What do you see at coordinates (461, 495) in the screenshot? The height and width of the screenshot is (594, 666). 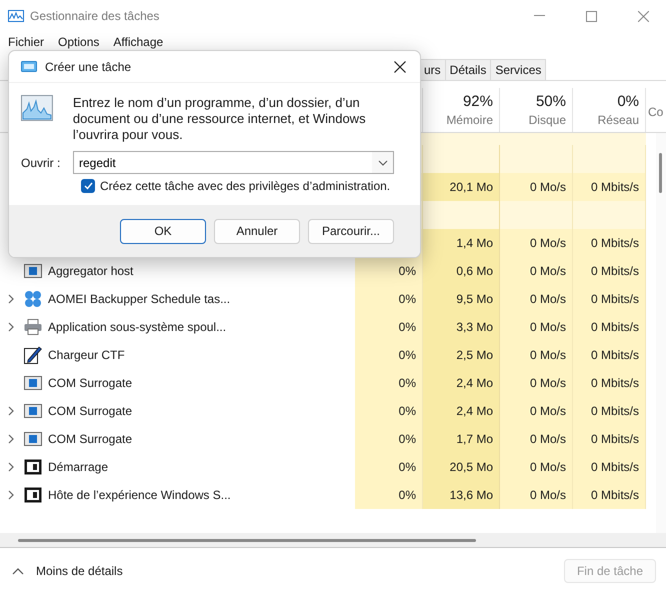 I see `table-cell: 13,6 Mo` at bounding box center [461, 495].